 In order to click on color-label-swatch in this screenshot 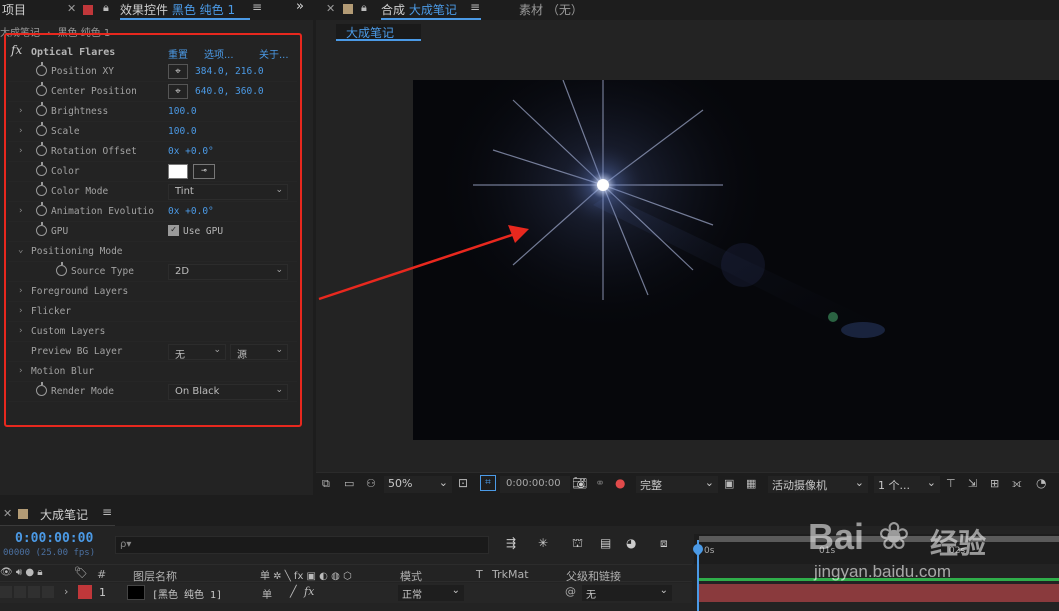, I will do `click(88, 10)`.